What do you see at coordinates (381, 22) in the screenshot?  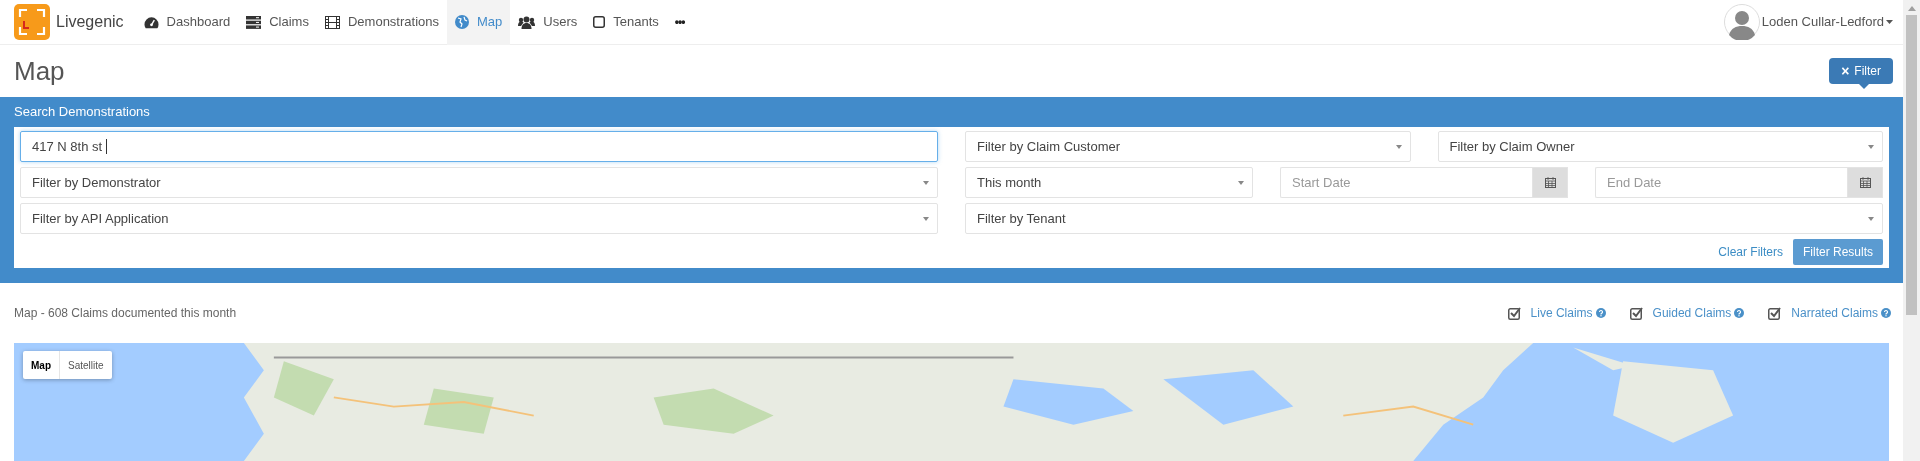 I see `nav-tab: Demonstrations` at bounding box center [381, 22].